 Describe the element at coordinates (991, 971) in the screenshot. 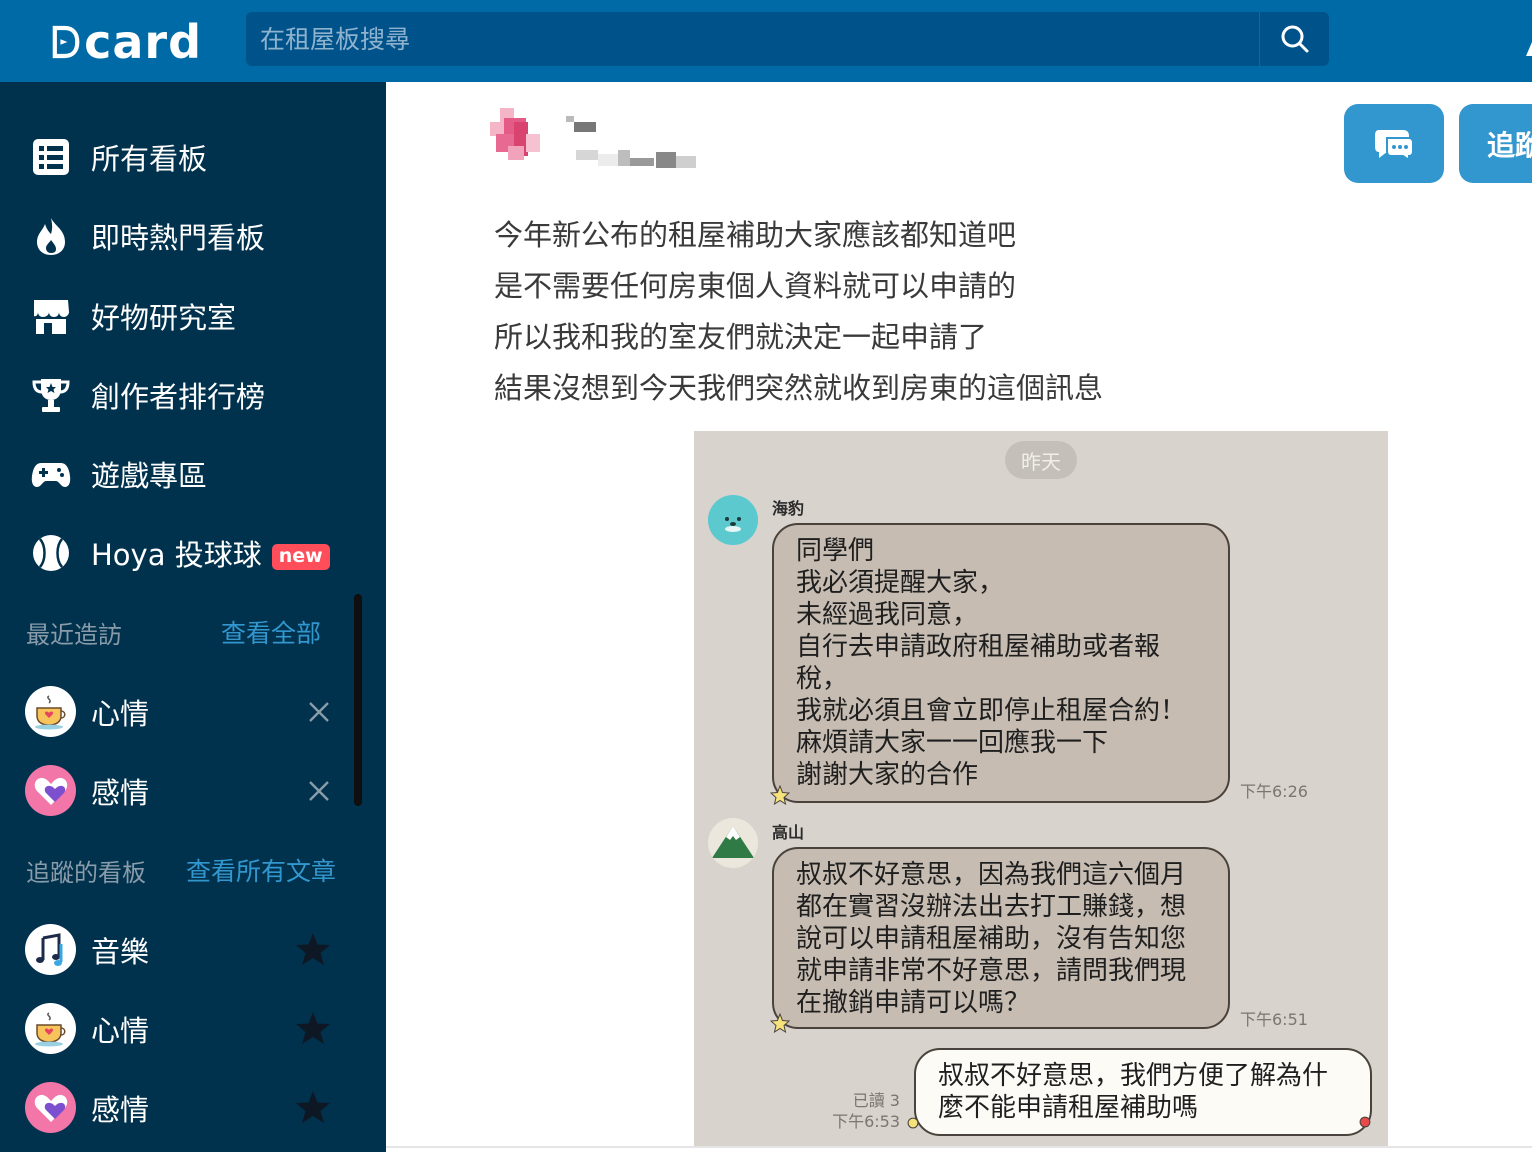

I see `chat-message-line: 就申請非常不好意思，請問我們現` at that location.